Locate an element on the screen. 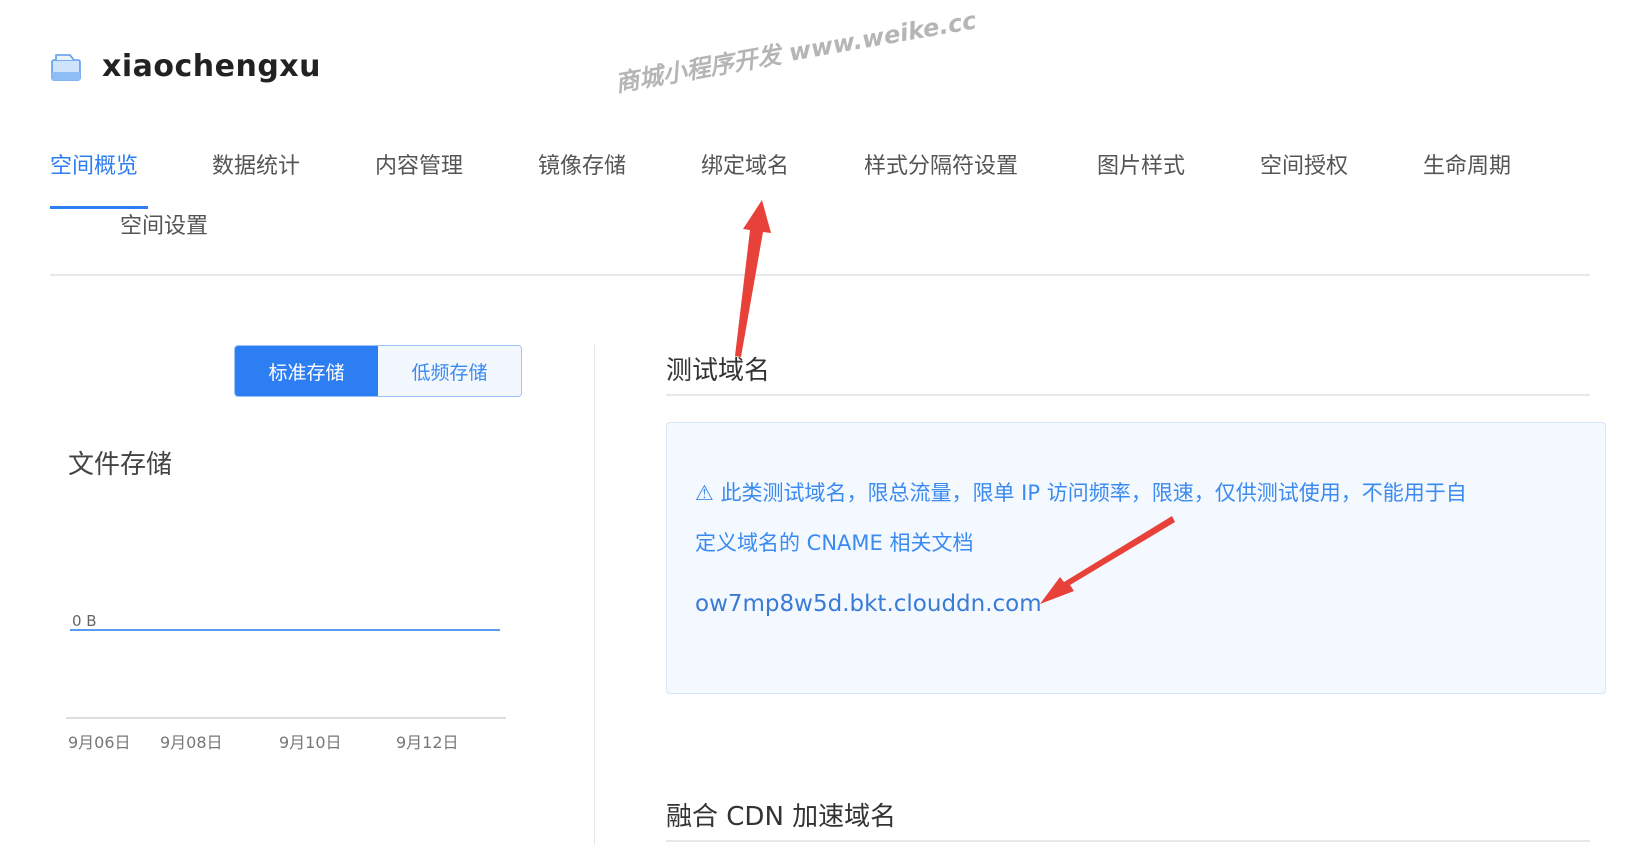  tab-bind-domain: 绑定域名 is located at coordinates (745, 164).